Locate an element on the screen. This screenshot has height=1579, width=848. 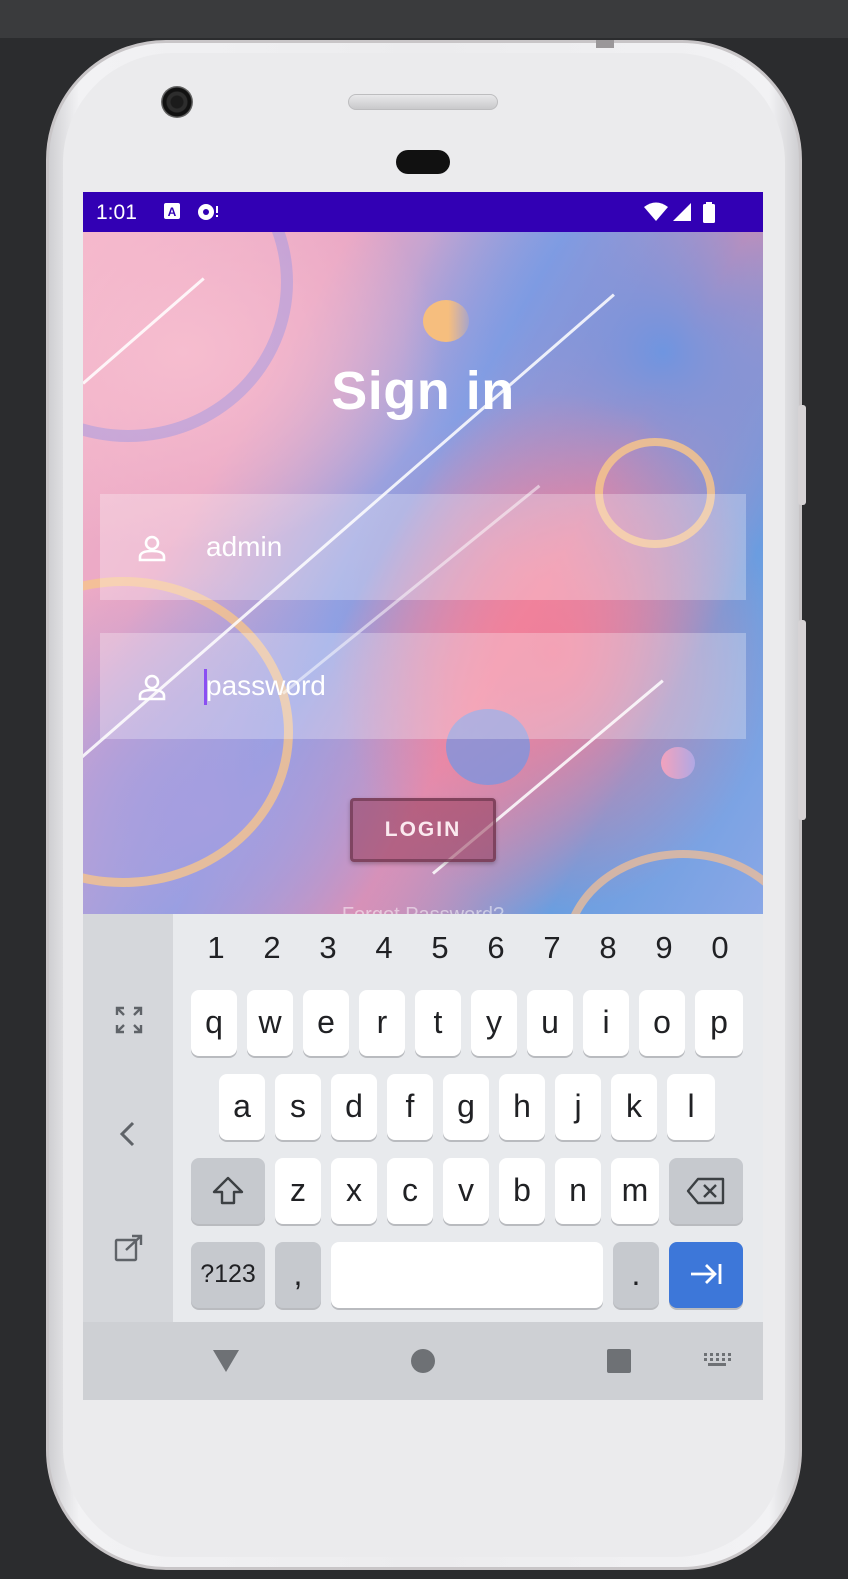
popout-icon is located at coordinates (129, 1248).